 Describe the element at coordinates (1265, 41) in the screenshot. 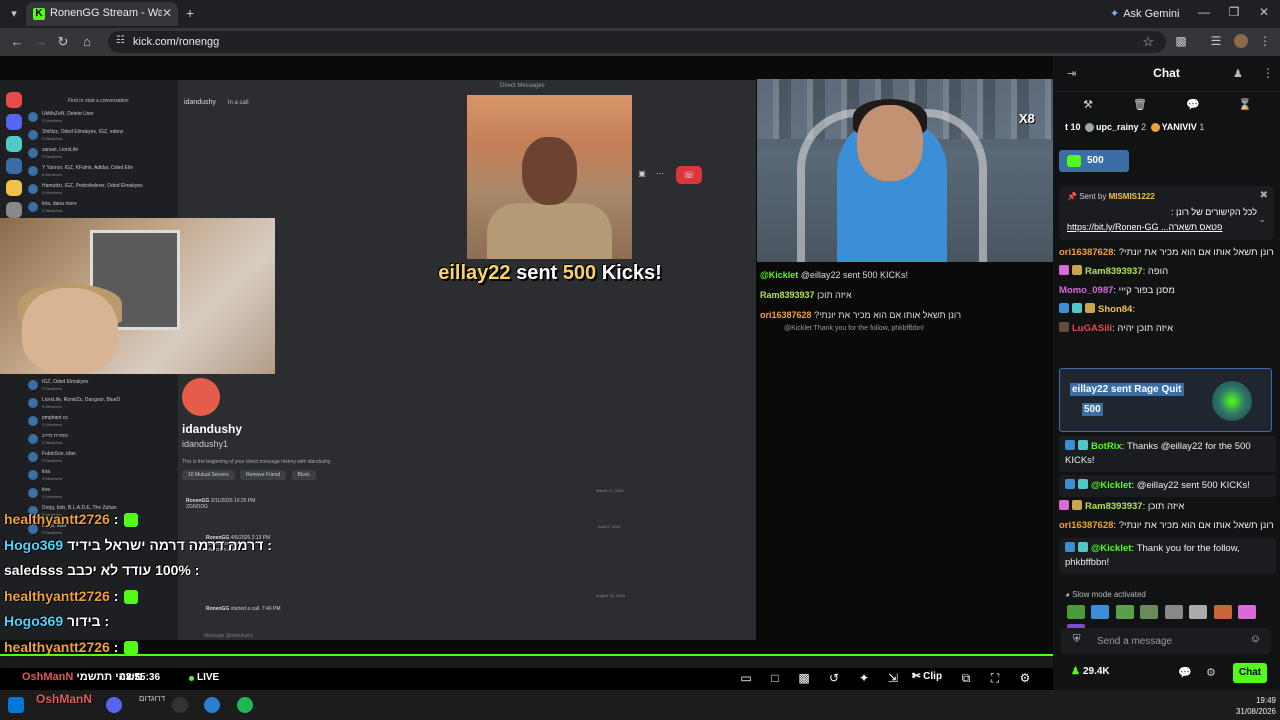

I see `browser-menu-icon: ⋮` at that location.